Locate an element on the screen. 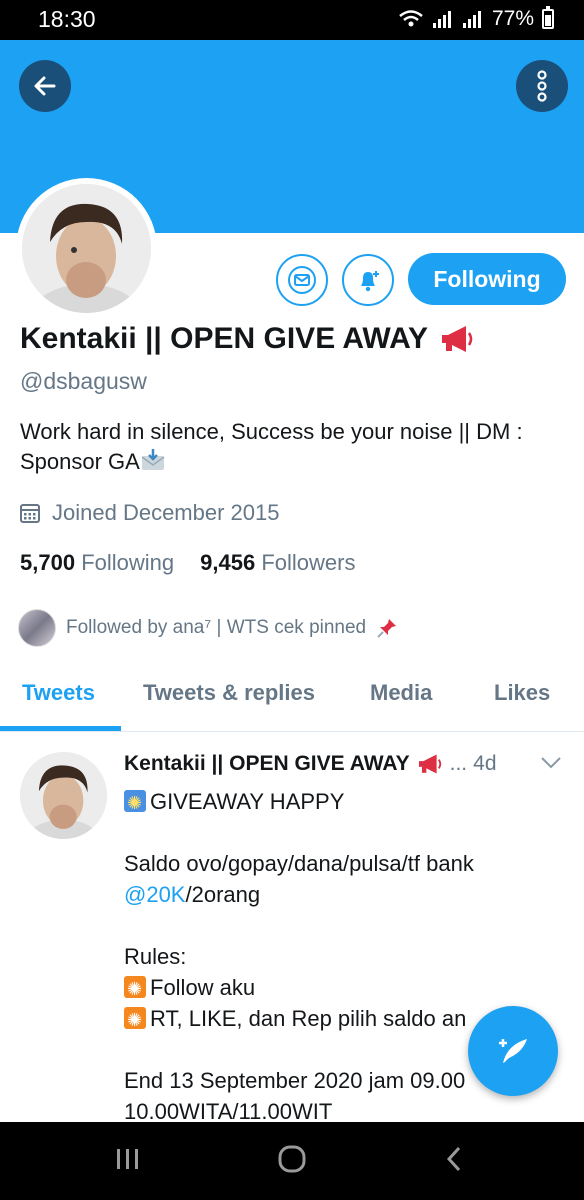 The height and width of the screenshot is (1200, 584). followed-by: Followed by ana⁷ | WTS cek pinned is located at coordinates (208, 628).